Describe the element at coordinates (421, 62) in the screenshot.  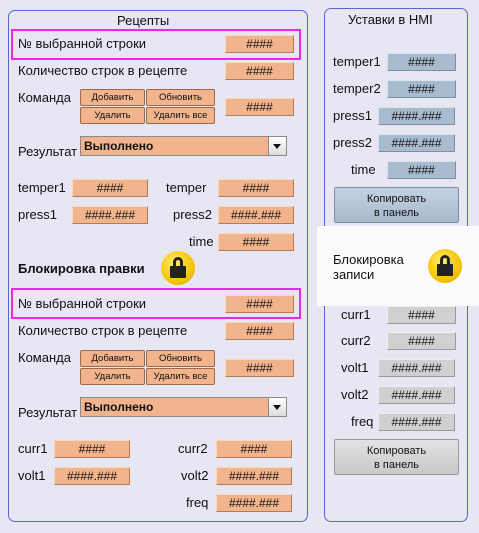
I see `hmi-temper1-field: ####` at that location.